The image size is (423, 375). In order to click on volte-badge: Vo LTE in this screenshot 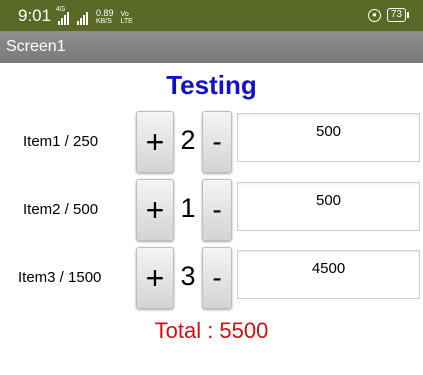, I will do `click(127, 18)`.